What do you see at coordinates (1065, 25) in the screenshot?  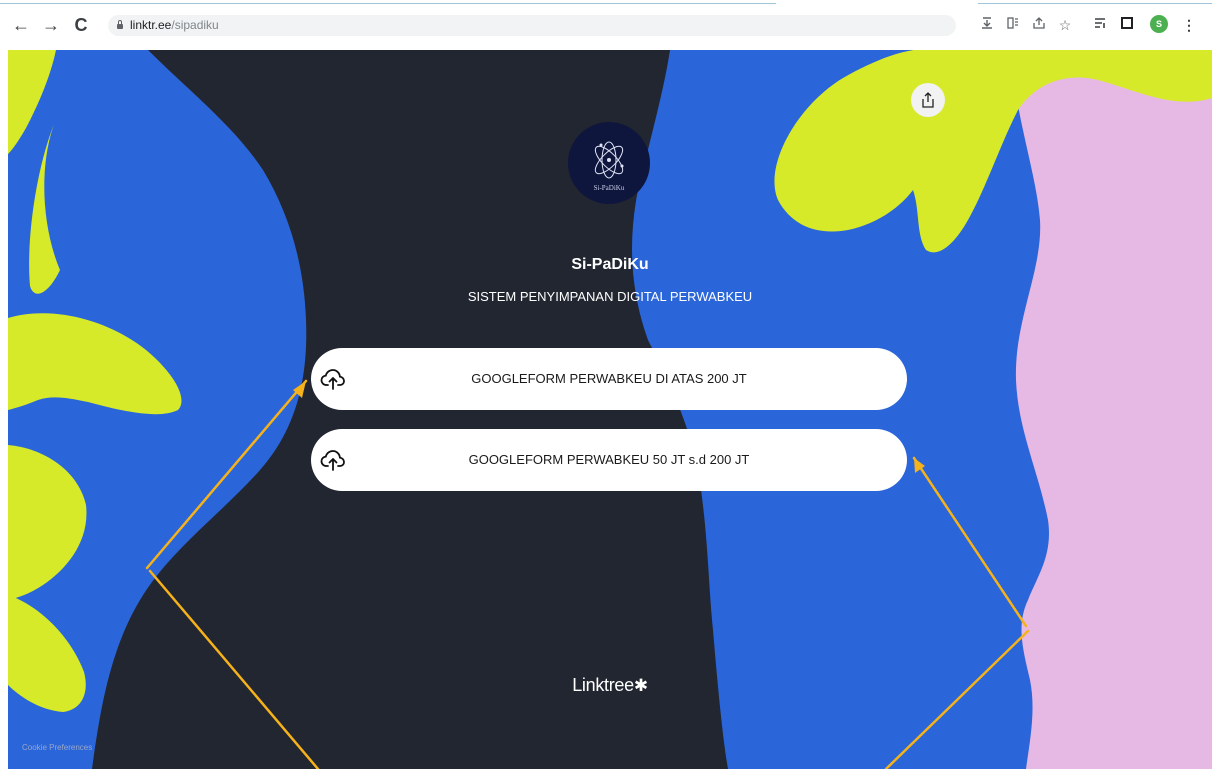 I see `bookmark-star-icon: ☆` at bounding box center [1065, 25].